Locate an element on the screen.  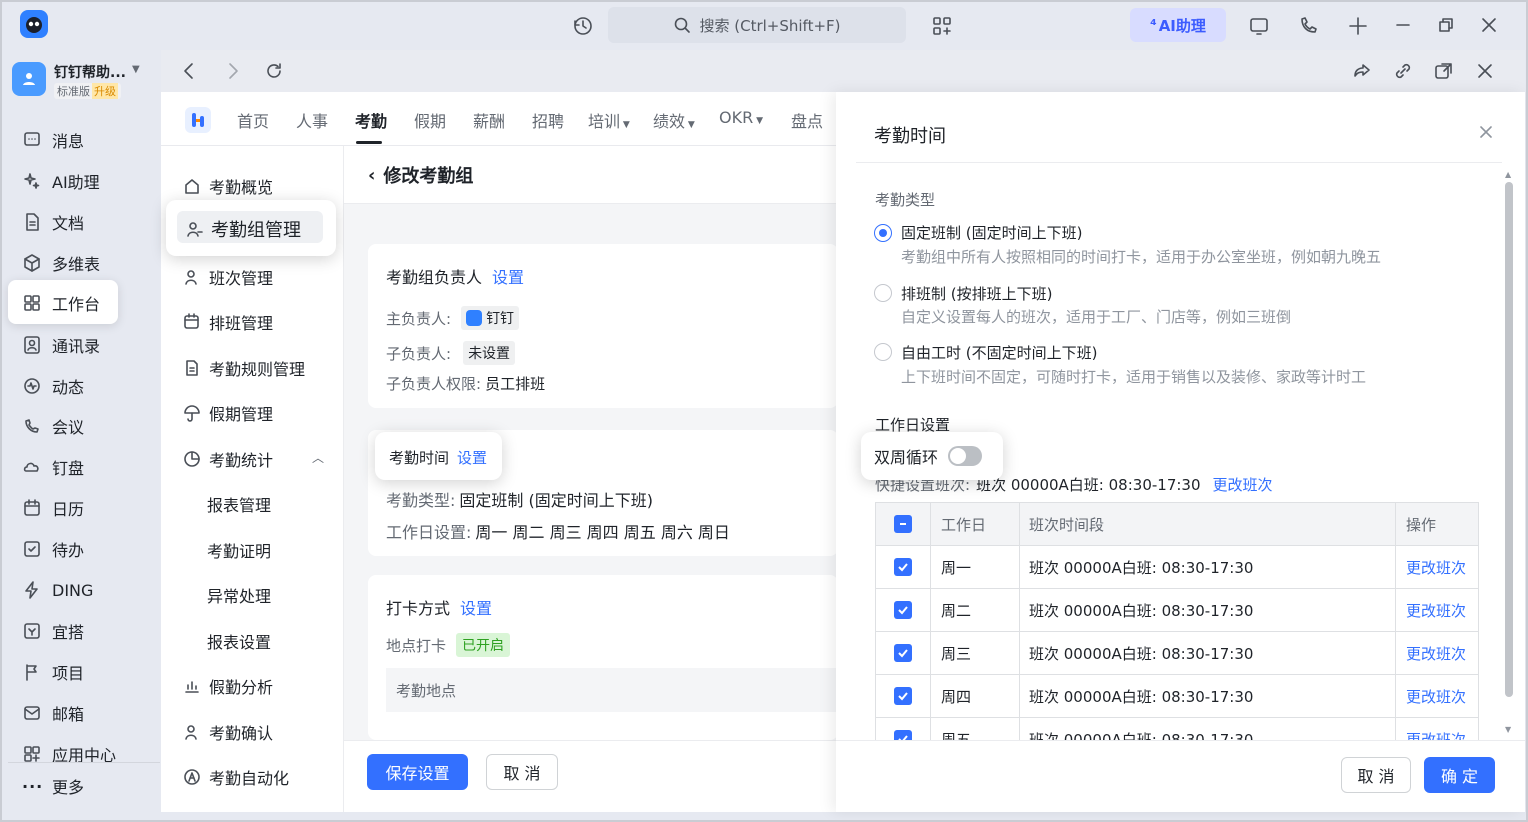
minimize-icon is located at coordinates (1403, 25).